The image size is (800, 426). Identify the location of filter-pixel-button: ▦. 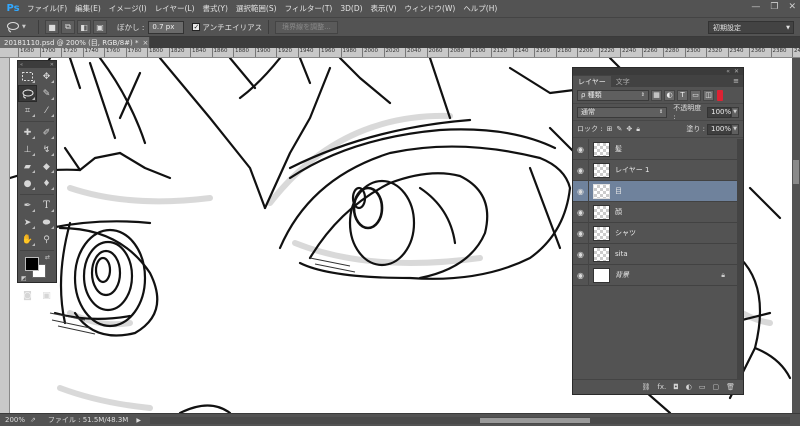
(656, 95).